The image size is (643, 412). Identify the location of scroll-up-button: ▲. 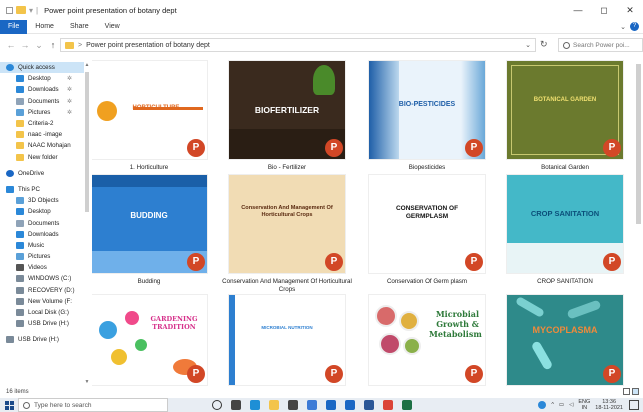
(87, 65).